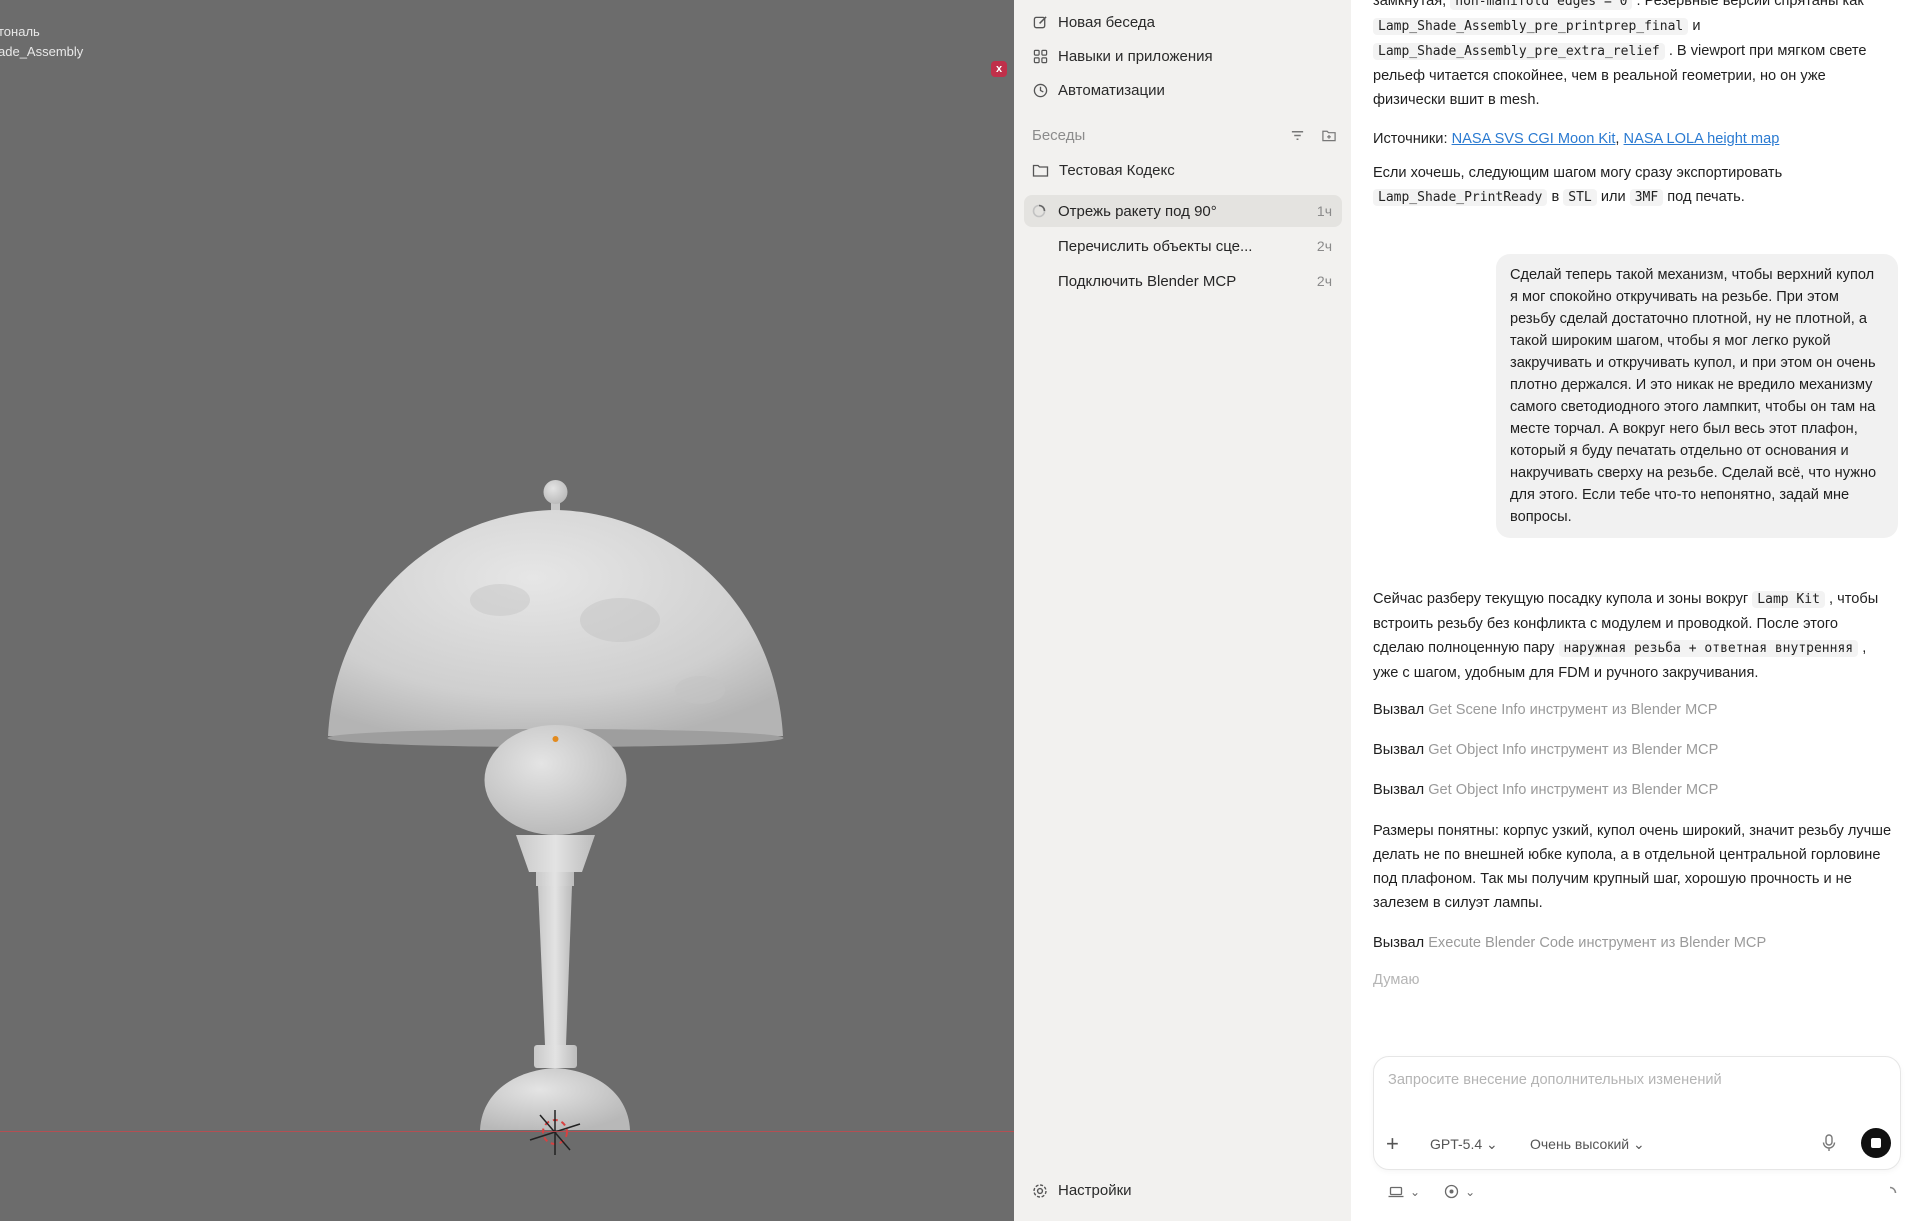 This screenshot has width=1920, height=1221. What do you see at coordinates (1297, 138) in the screenshot?
I see `filter-icon` at bounding box center [1297, 138].